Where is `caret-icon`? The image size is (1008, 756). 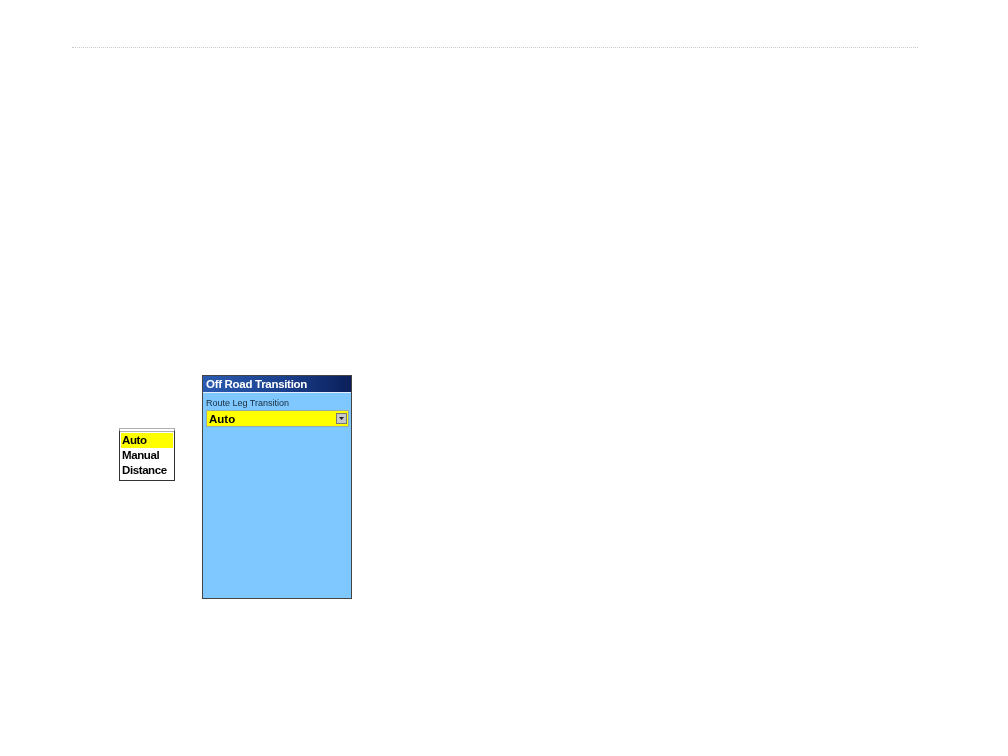 caret-icon is located at coordinates (341, 418).